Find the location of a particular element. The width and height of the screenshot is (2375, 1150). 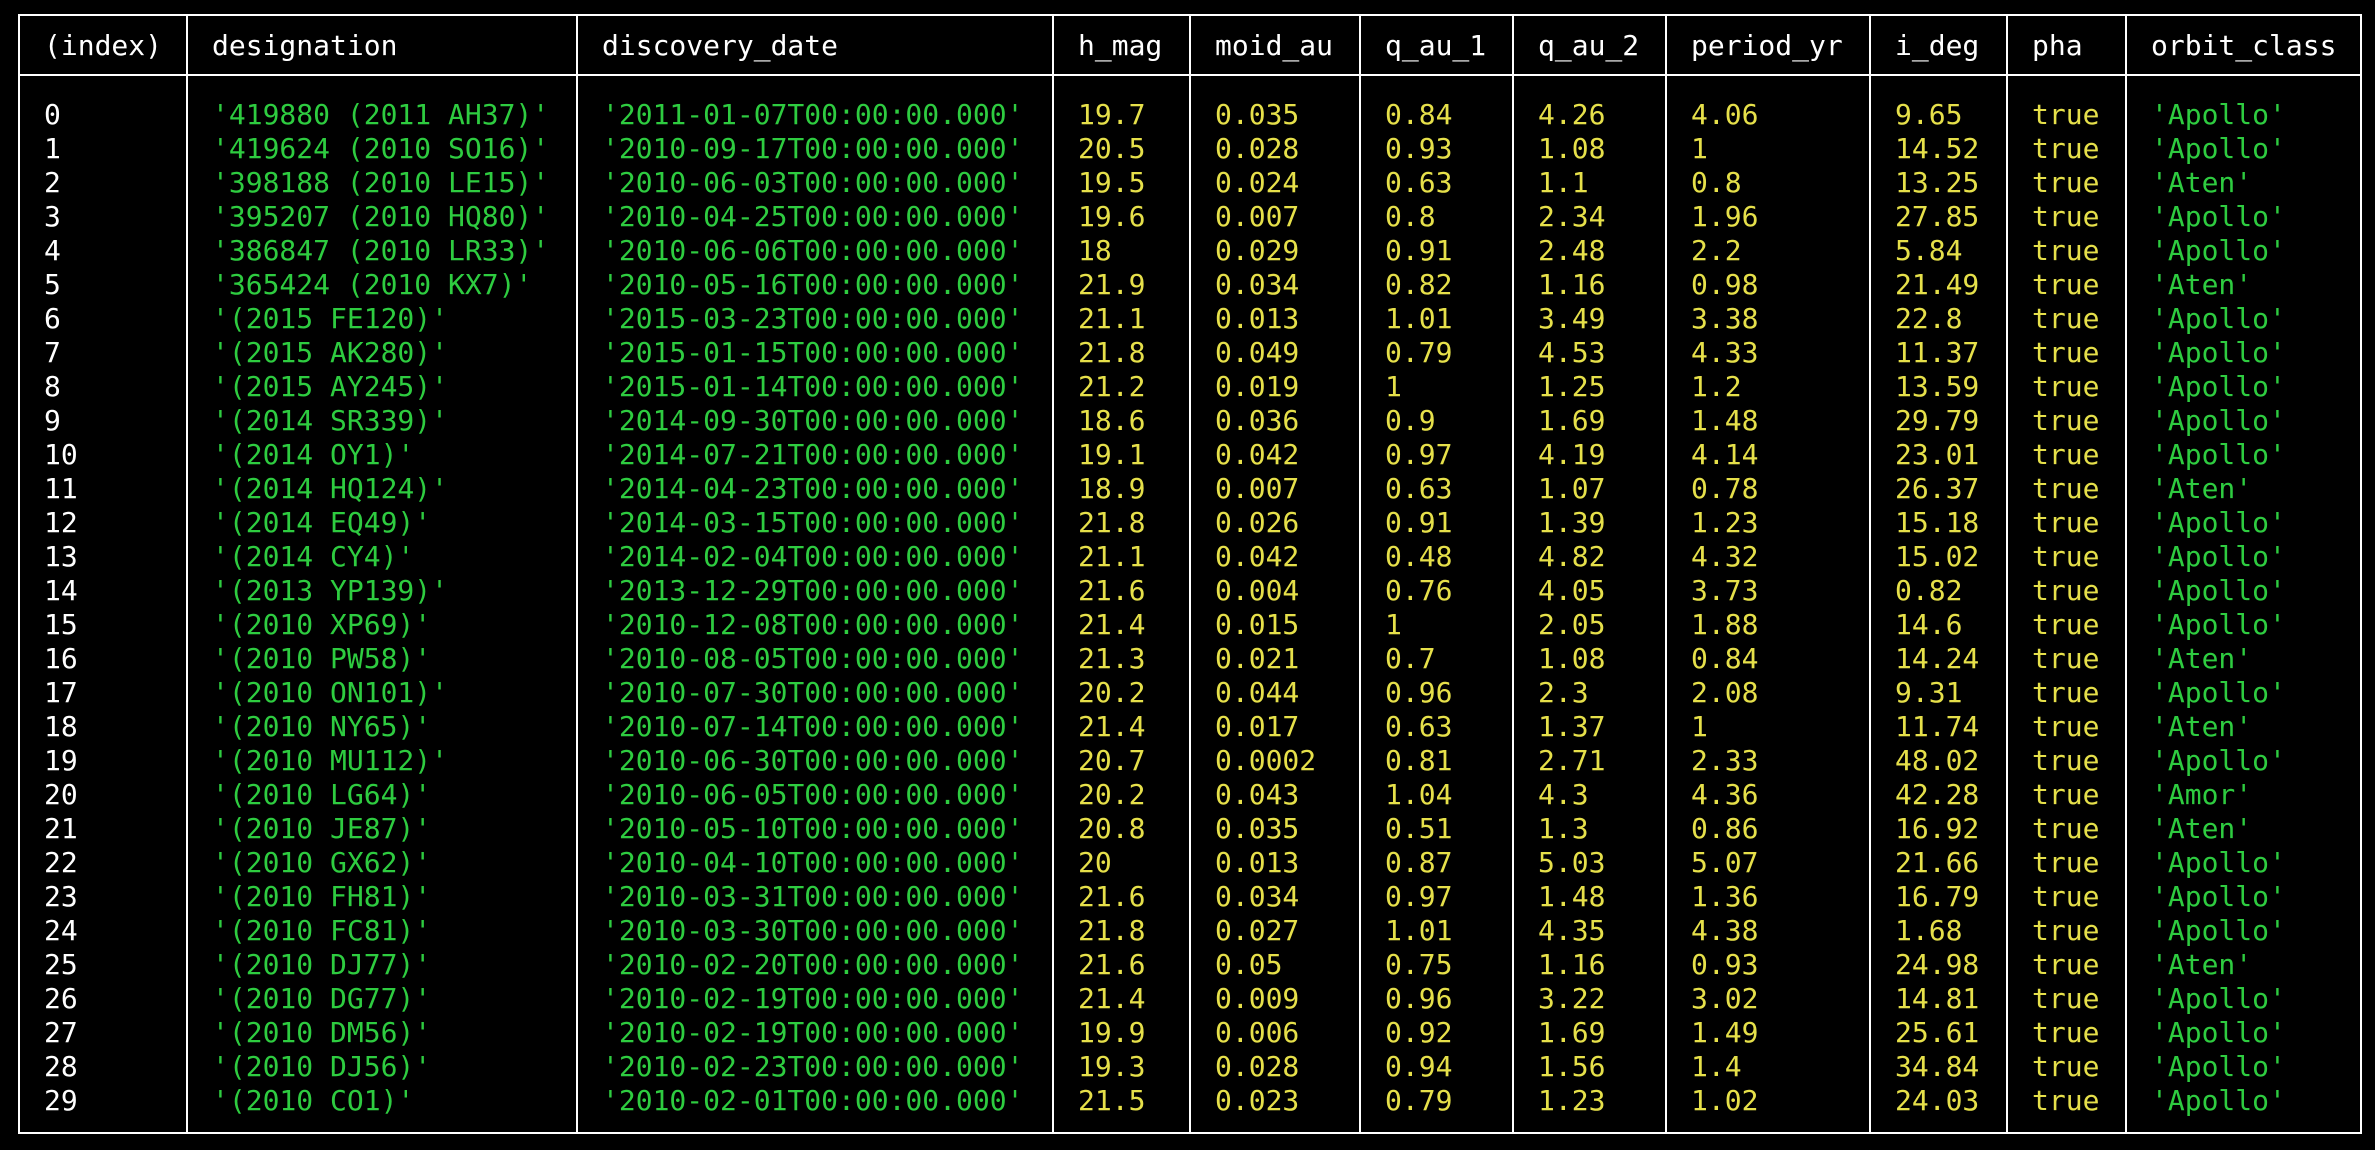

cell-discovery-date: '2011-01-07T00:00:00.000' is located at coordinates (813, 114).